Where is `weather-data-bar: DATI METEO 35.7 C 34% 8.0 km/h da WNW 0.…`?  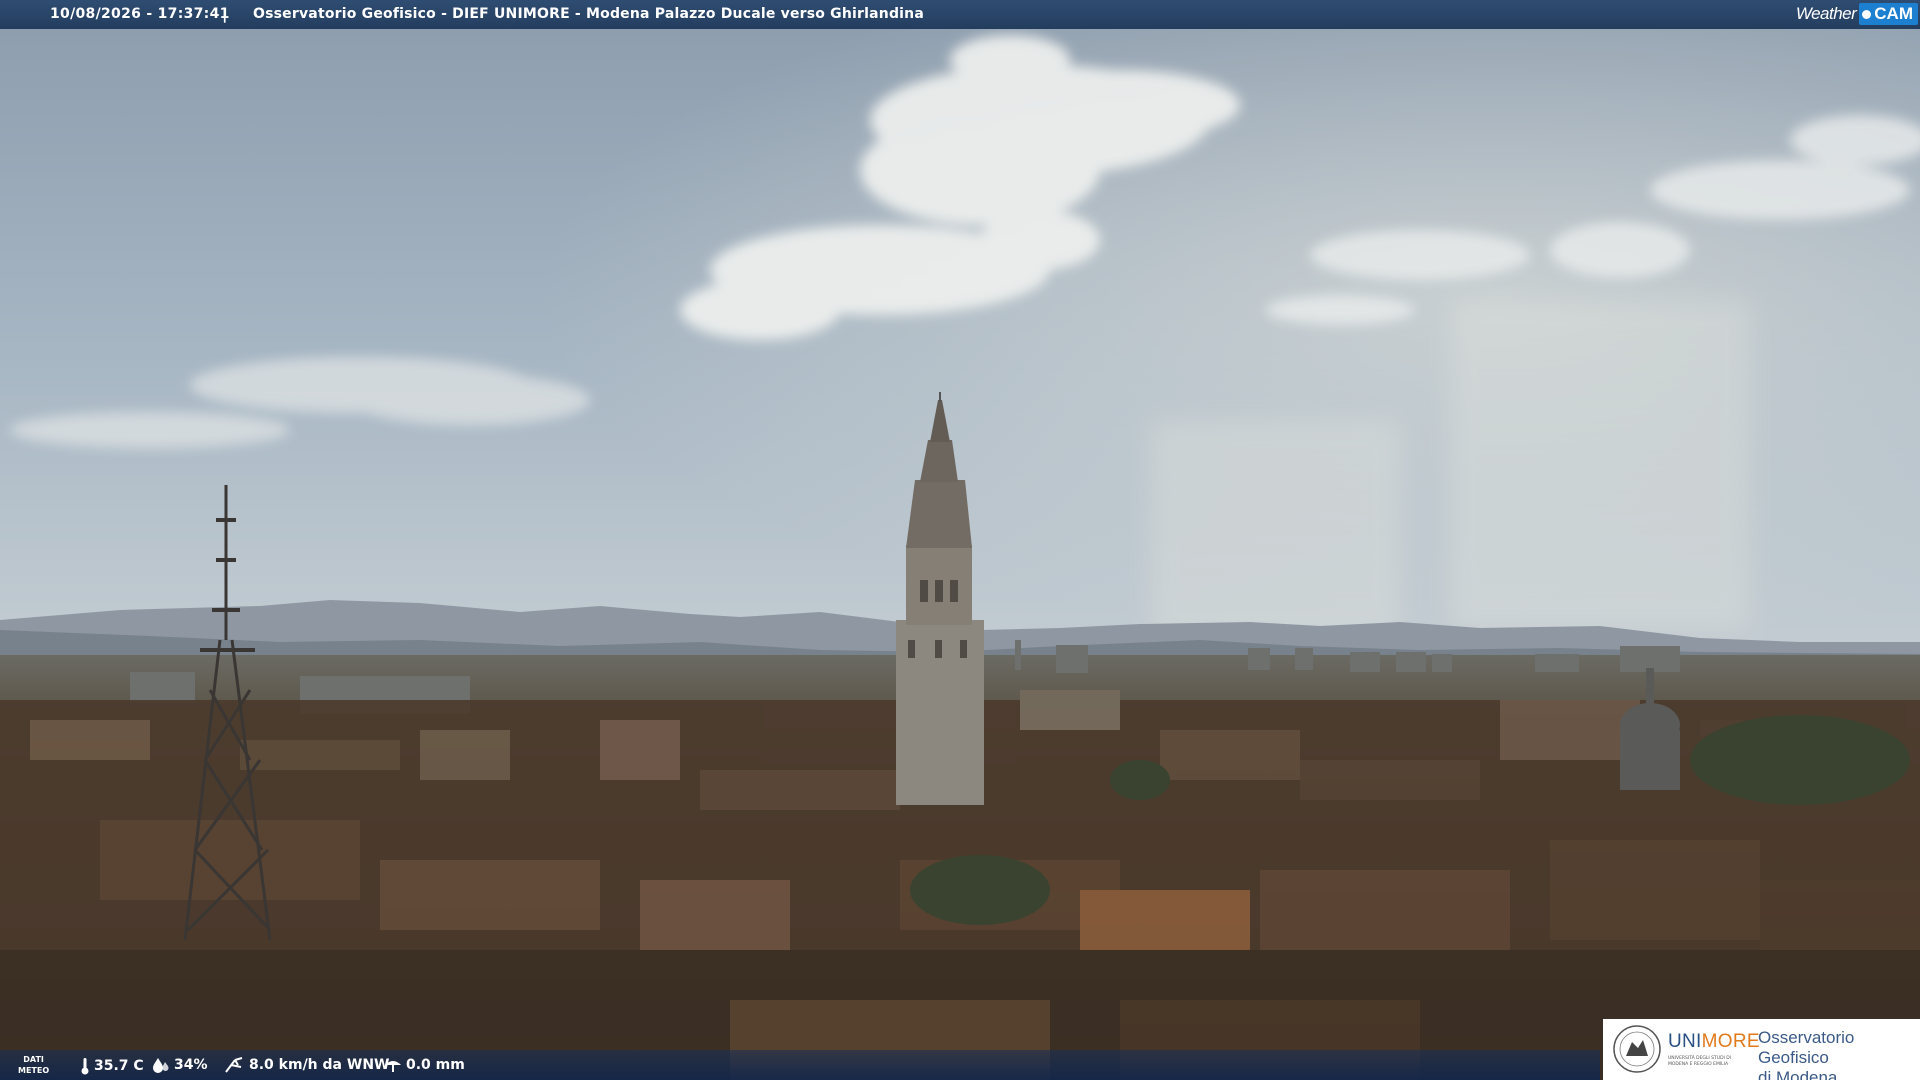 weather-data-bar: DATI METEO 35.7 C 34% 8.0 km/h da WNW 0.… is located at coordinates (800, 1065).